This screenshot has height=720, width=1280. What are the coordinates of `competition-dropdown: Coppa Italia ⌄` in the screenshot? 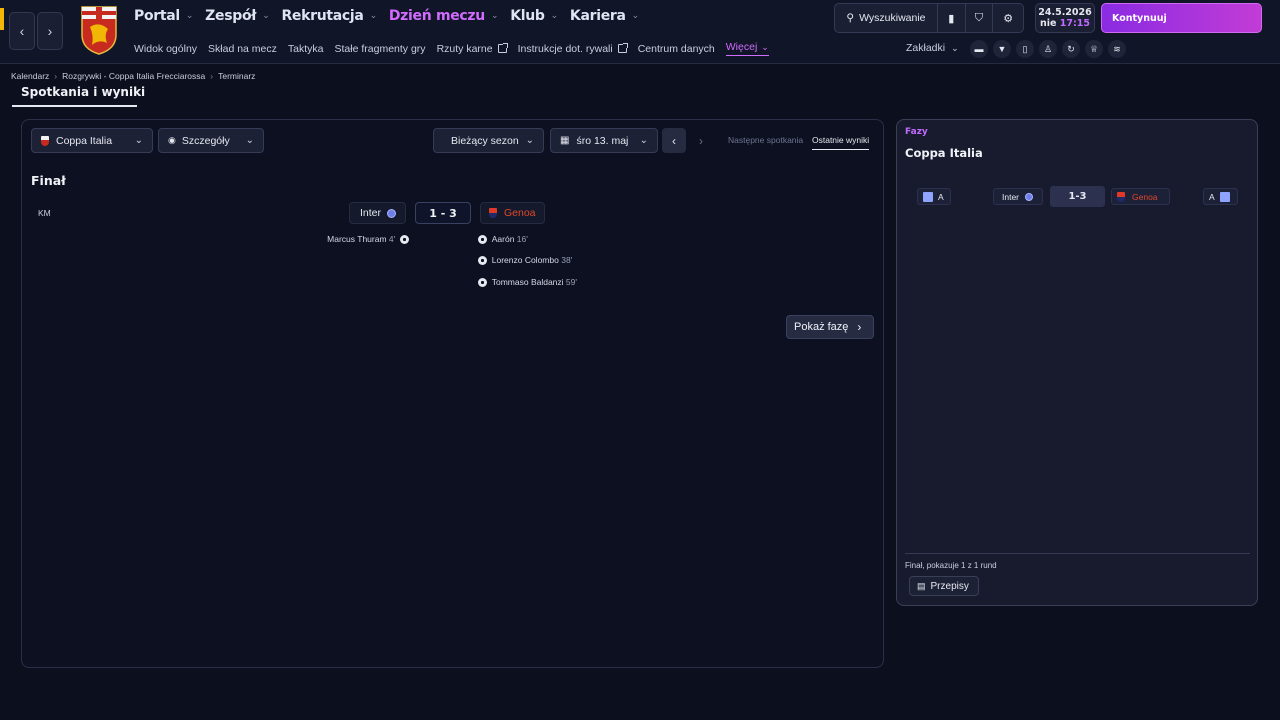 It's located at (92, 140).